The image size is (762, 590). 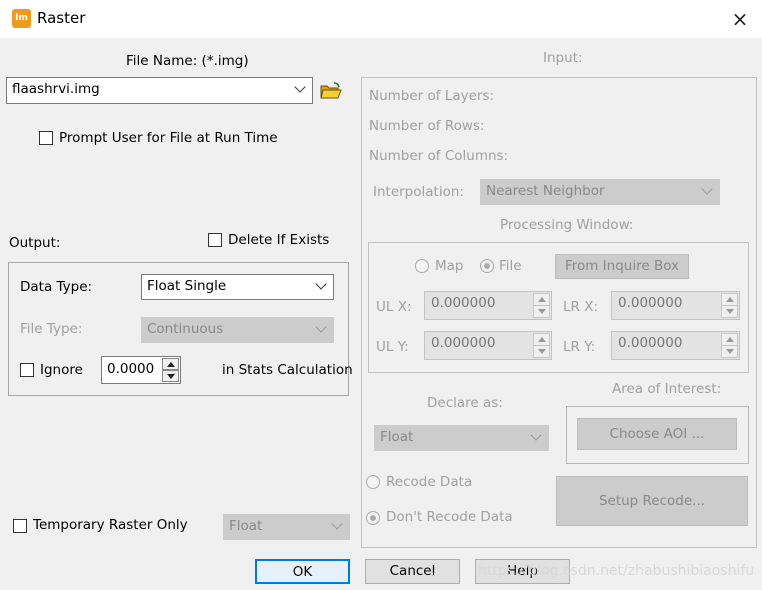 I want to click on lrx-label: LR X:, so click(x=580, y=307).